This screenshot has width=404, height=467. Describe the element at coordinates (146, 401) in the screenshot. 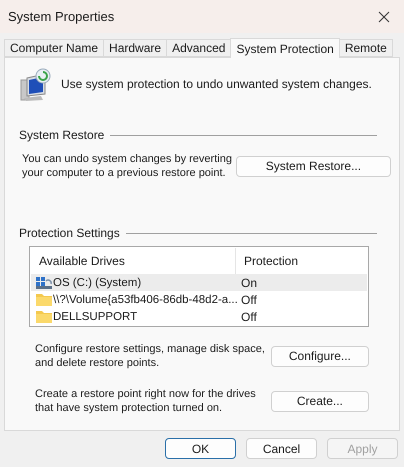

I see `description-text: Create a restore point right now for the drives that have system protection turned on.` at that location.